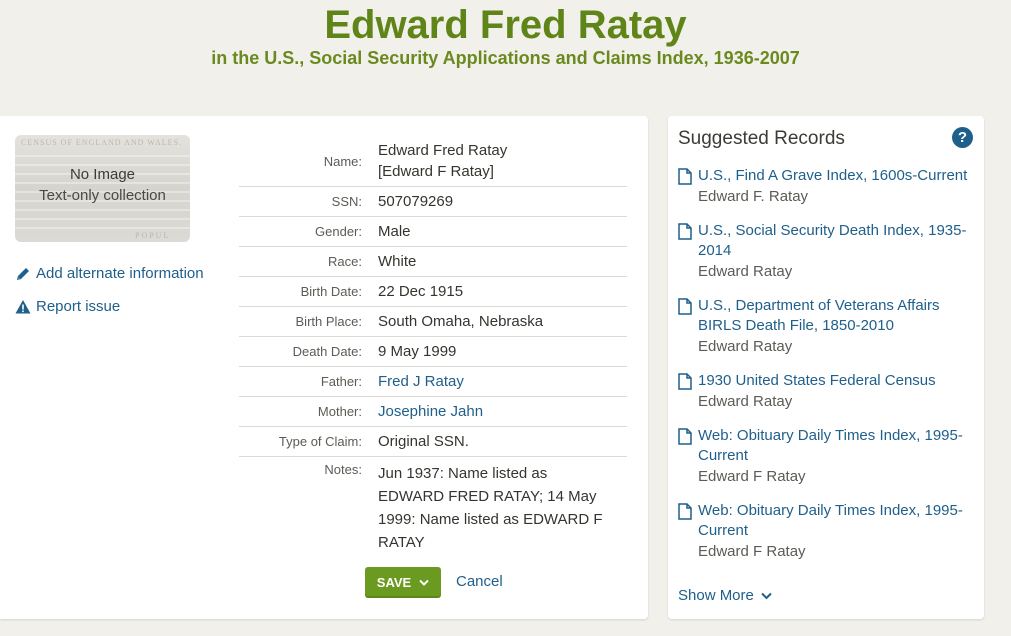 The width and height of the screenshot is (1011, 636). What do you see at coordinates (836, 251) in the screenshot?
I see `suggested-record-title: 2014` at bounding box center [836, 251].